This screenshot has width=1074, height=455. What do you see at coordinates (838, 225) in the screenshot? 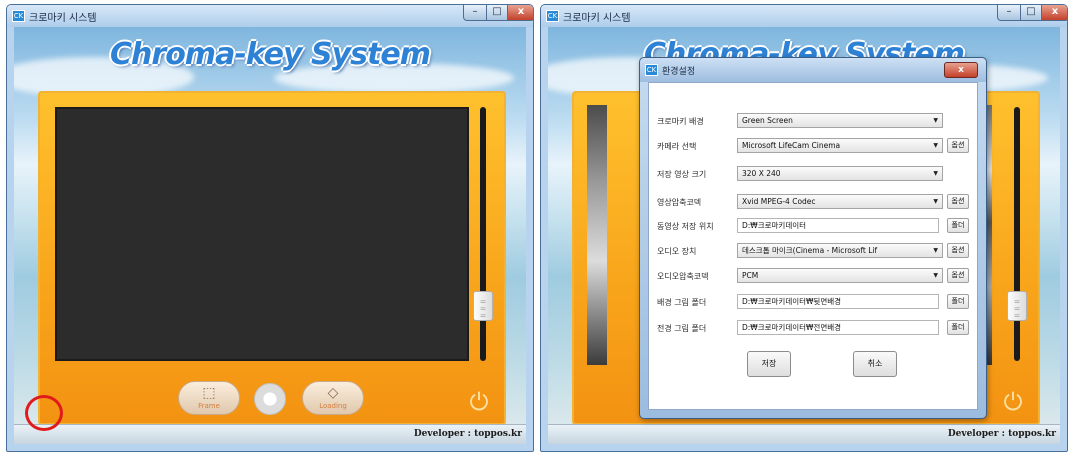
I see `save-location-field: D:₩크로마키데이터` at bounding box center [838, 225].